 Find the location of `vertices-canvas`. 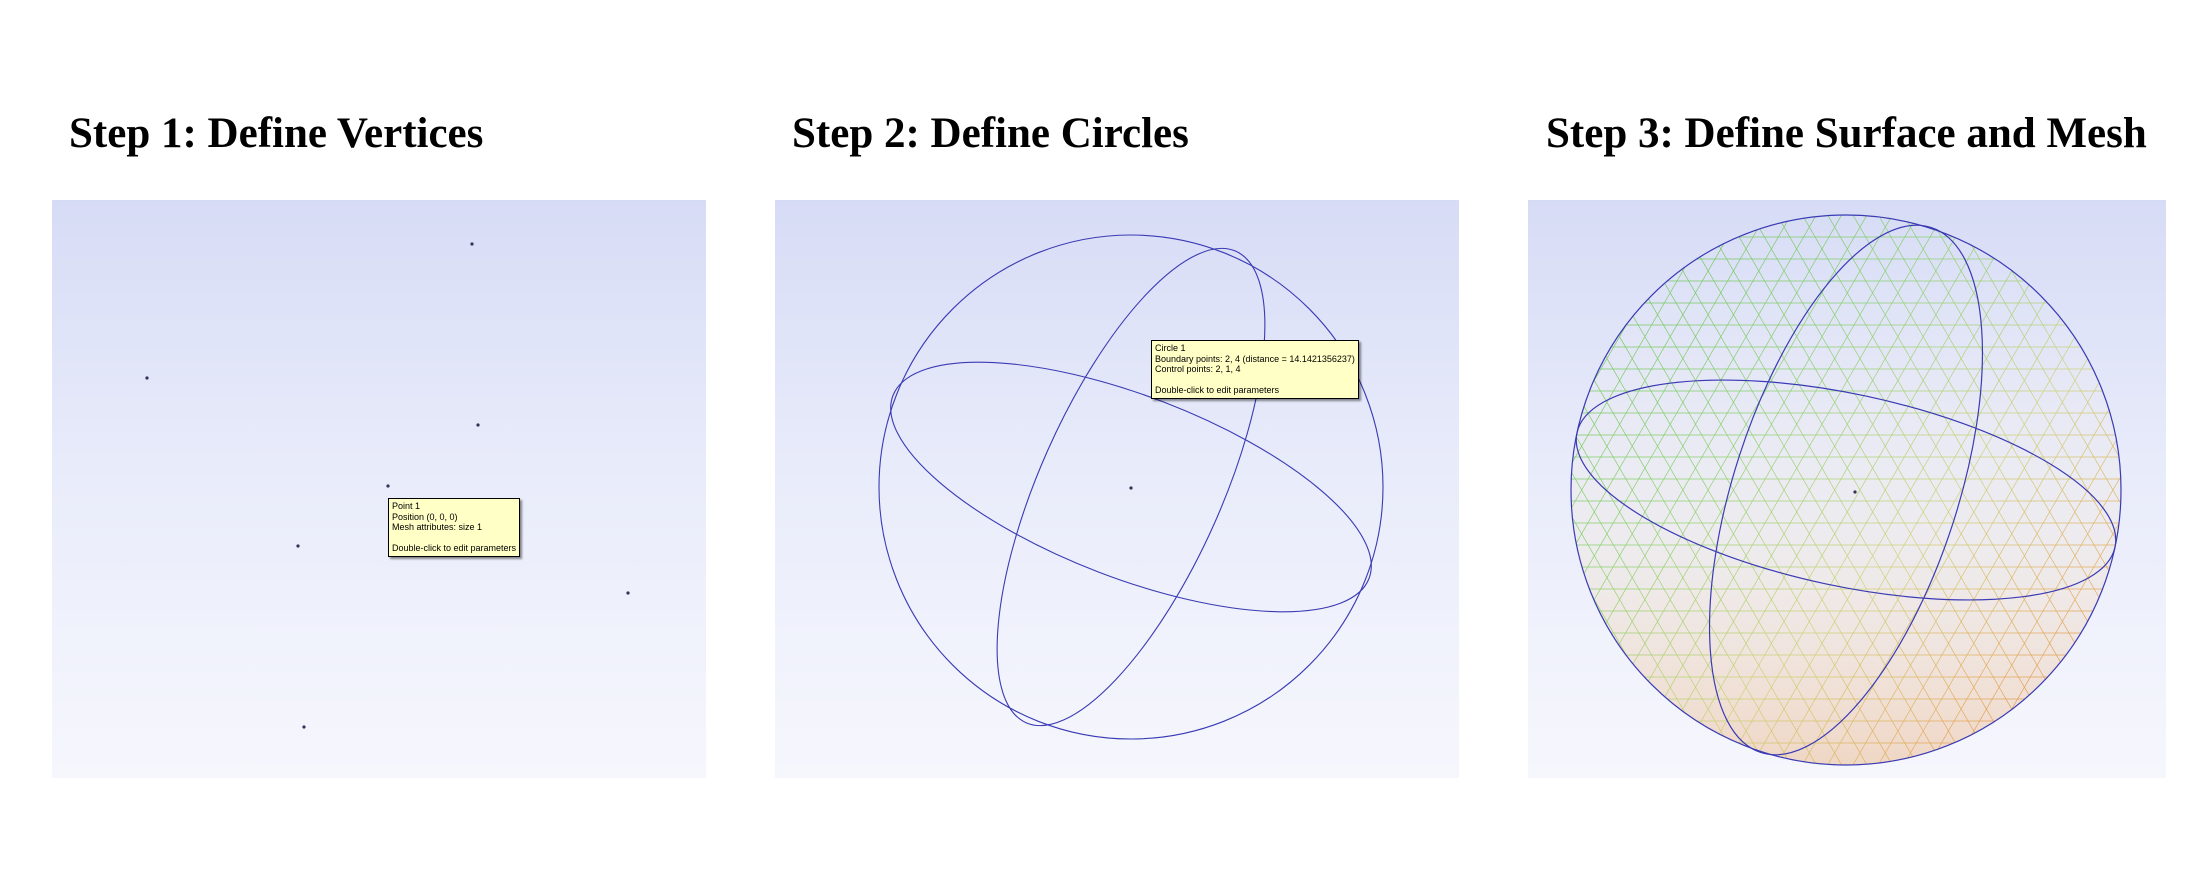

vertices-canvas is located at coordinates (387, 485).